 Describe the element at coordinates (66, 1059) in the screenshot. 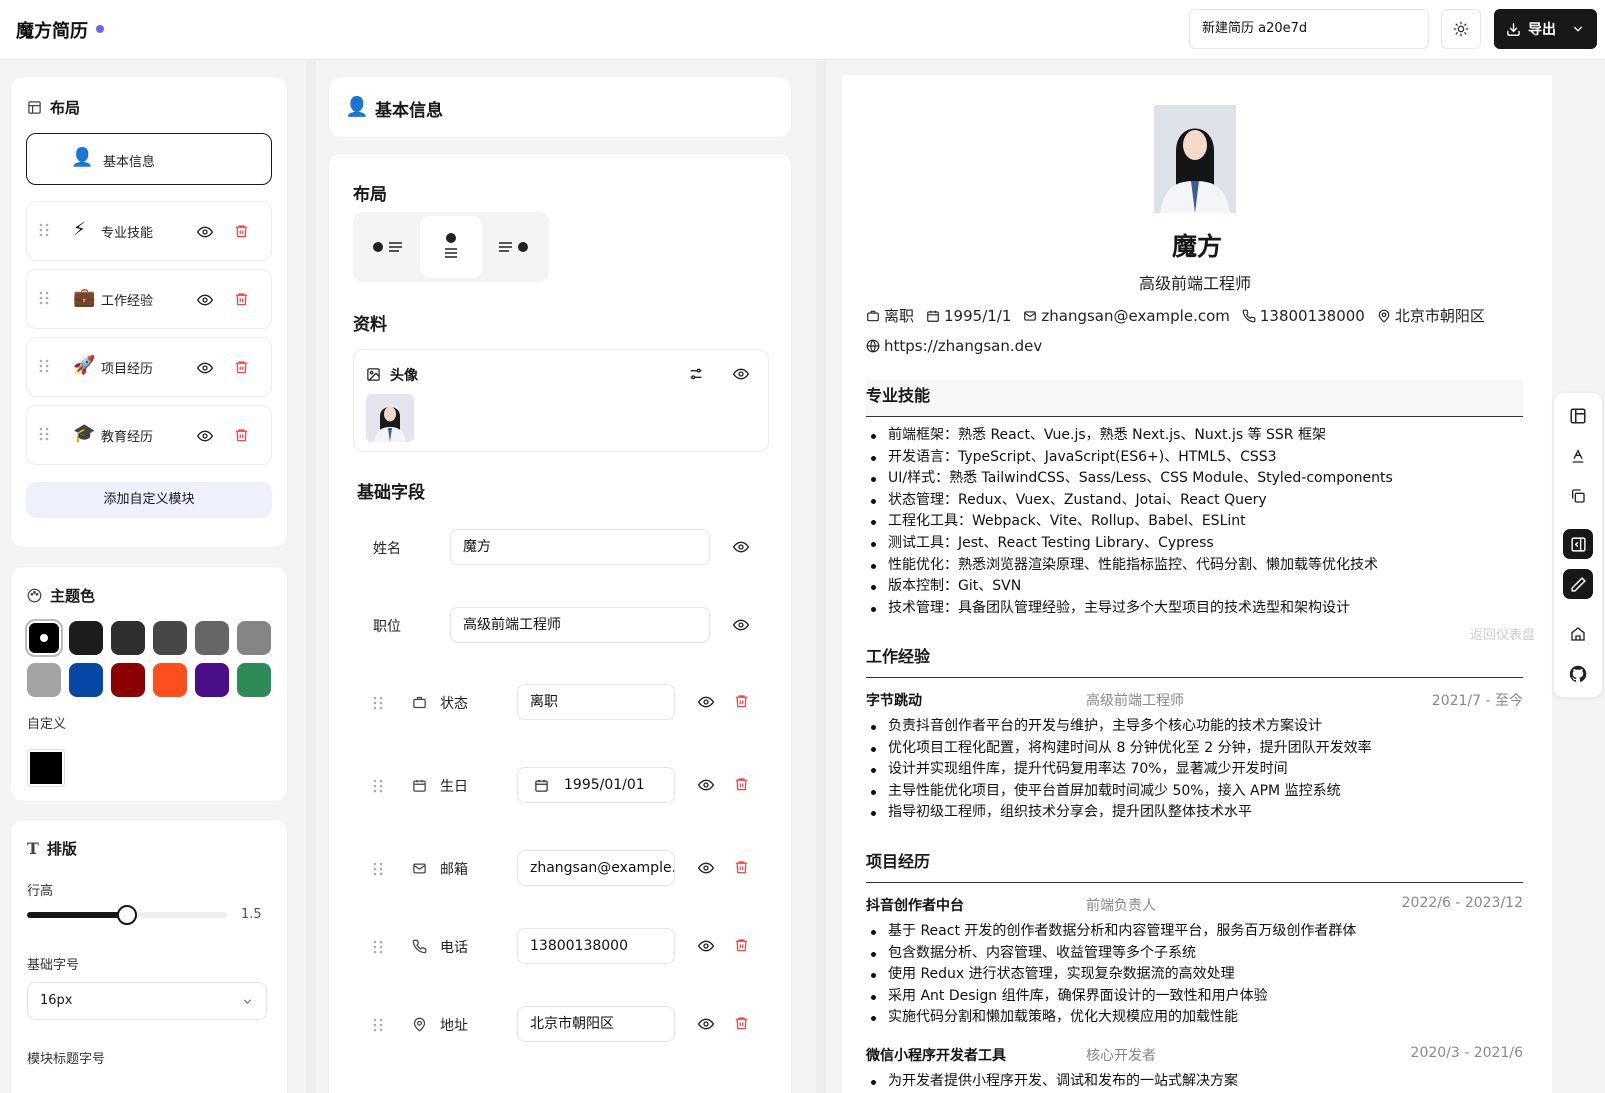

I see `section-font-label: 模块标题字号` at that location.